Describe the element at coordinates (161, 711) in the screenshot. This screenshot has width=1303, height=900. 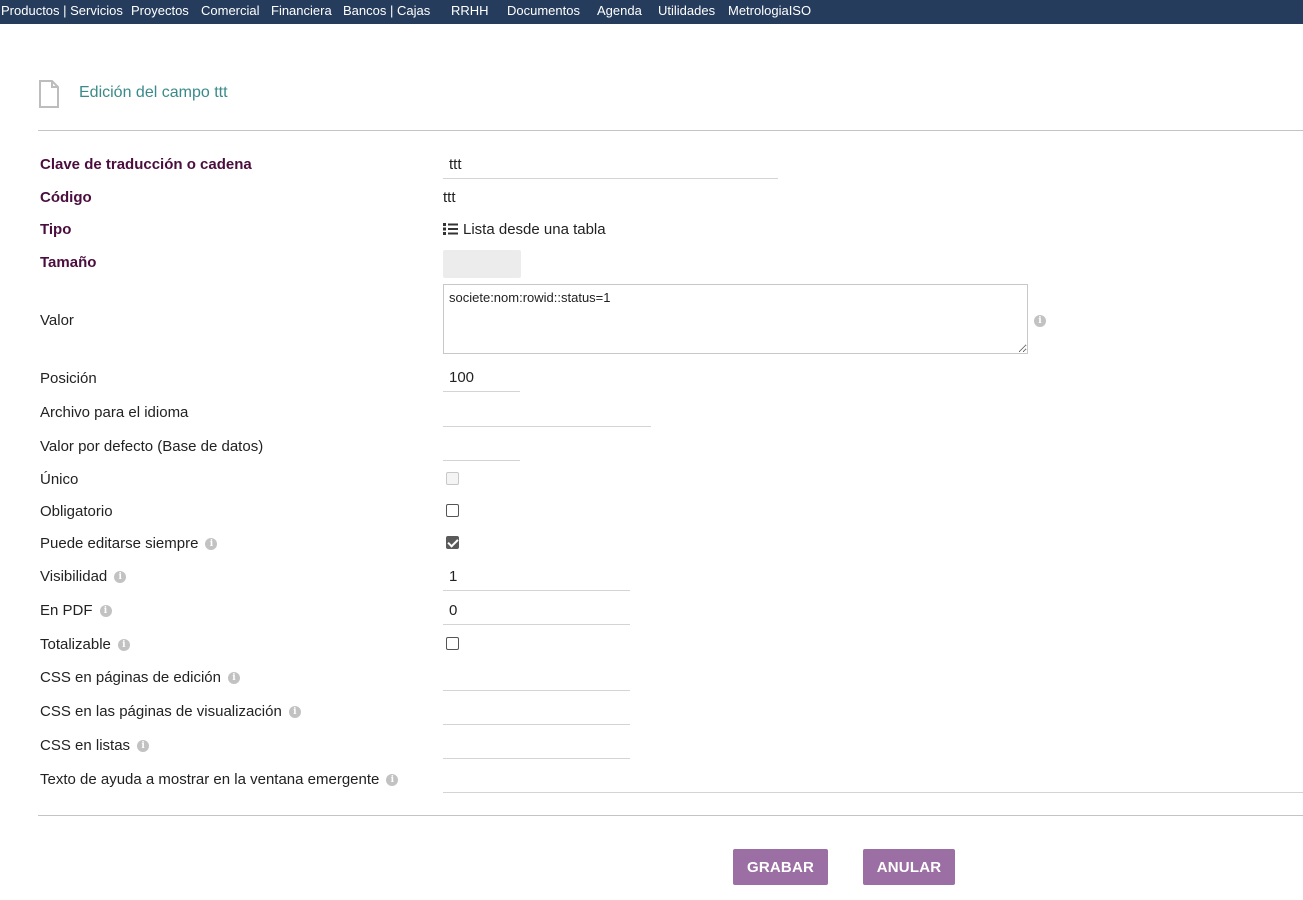
I see `css-visualizacion-label-text: CSS en las páginas de visualización` at that location.